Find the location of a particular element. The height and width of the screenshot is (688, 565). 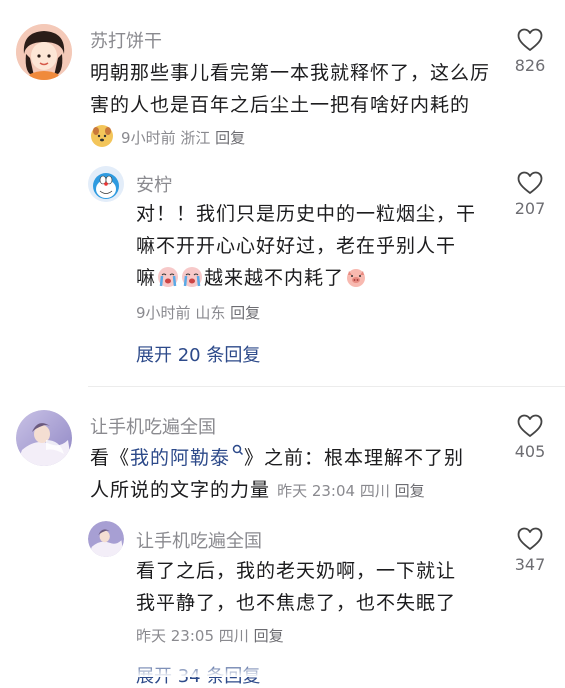

like-button: 207 is located at coordinates (530, 194).